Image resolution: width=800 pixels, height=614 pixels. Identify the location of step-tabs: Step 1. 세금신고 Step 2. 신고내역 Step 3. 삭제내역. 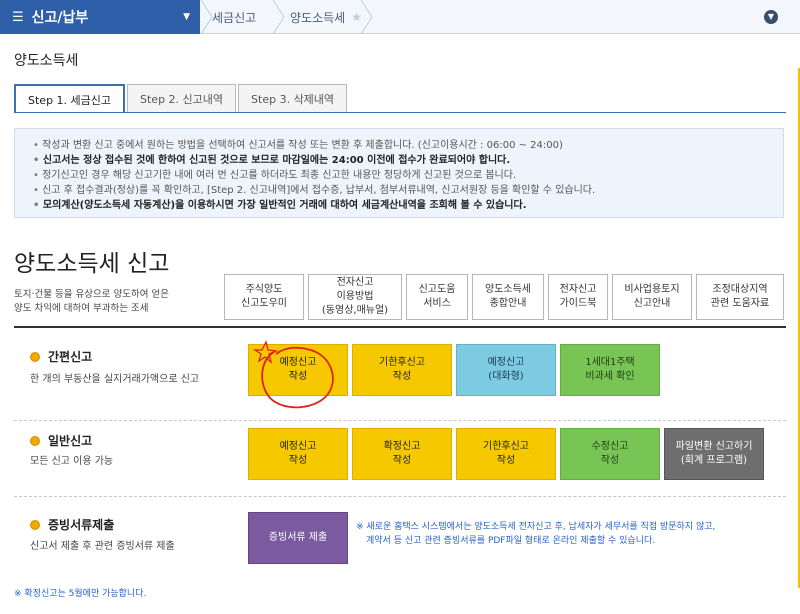
(181, 98).